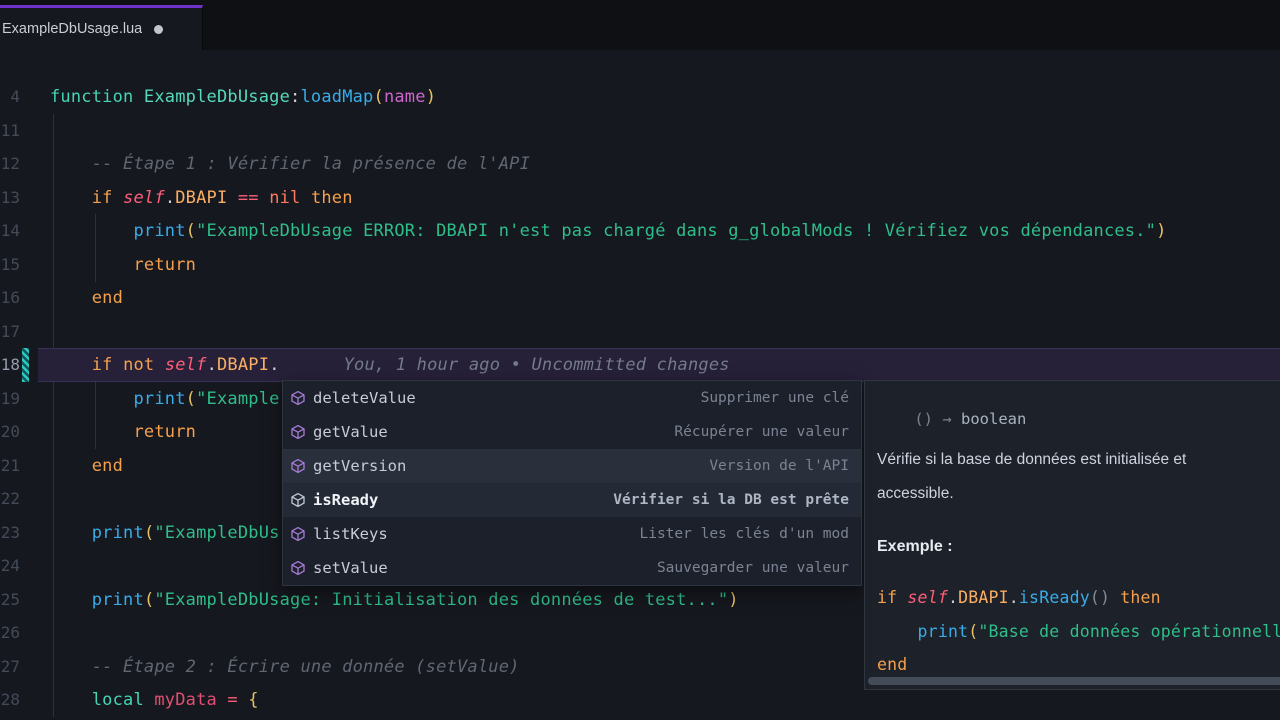 Image resolution: width=1280 pixels, height=720 pixels. What do you see at coordinates (640, 97) in the screenshot?
I see `code-line-4: 4 function ExampleDbUsage:loadMap(name)` at bounding box center [640, 97].